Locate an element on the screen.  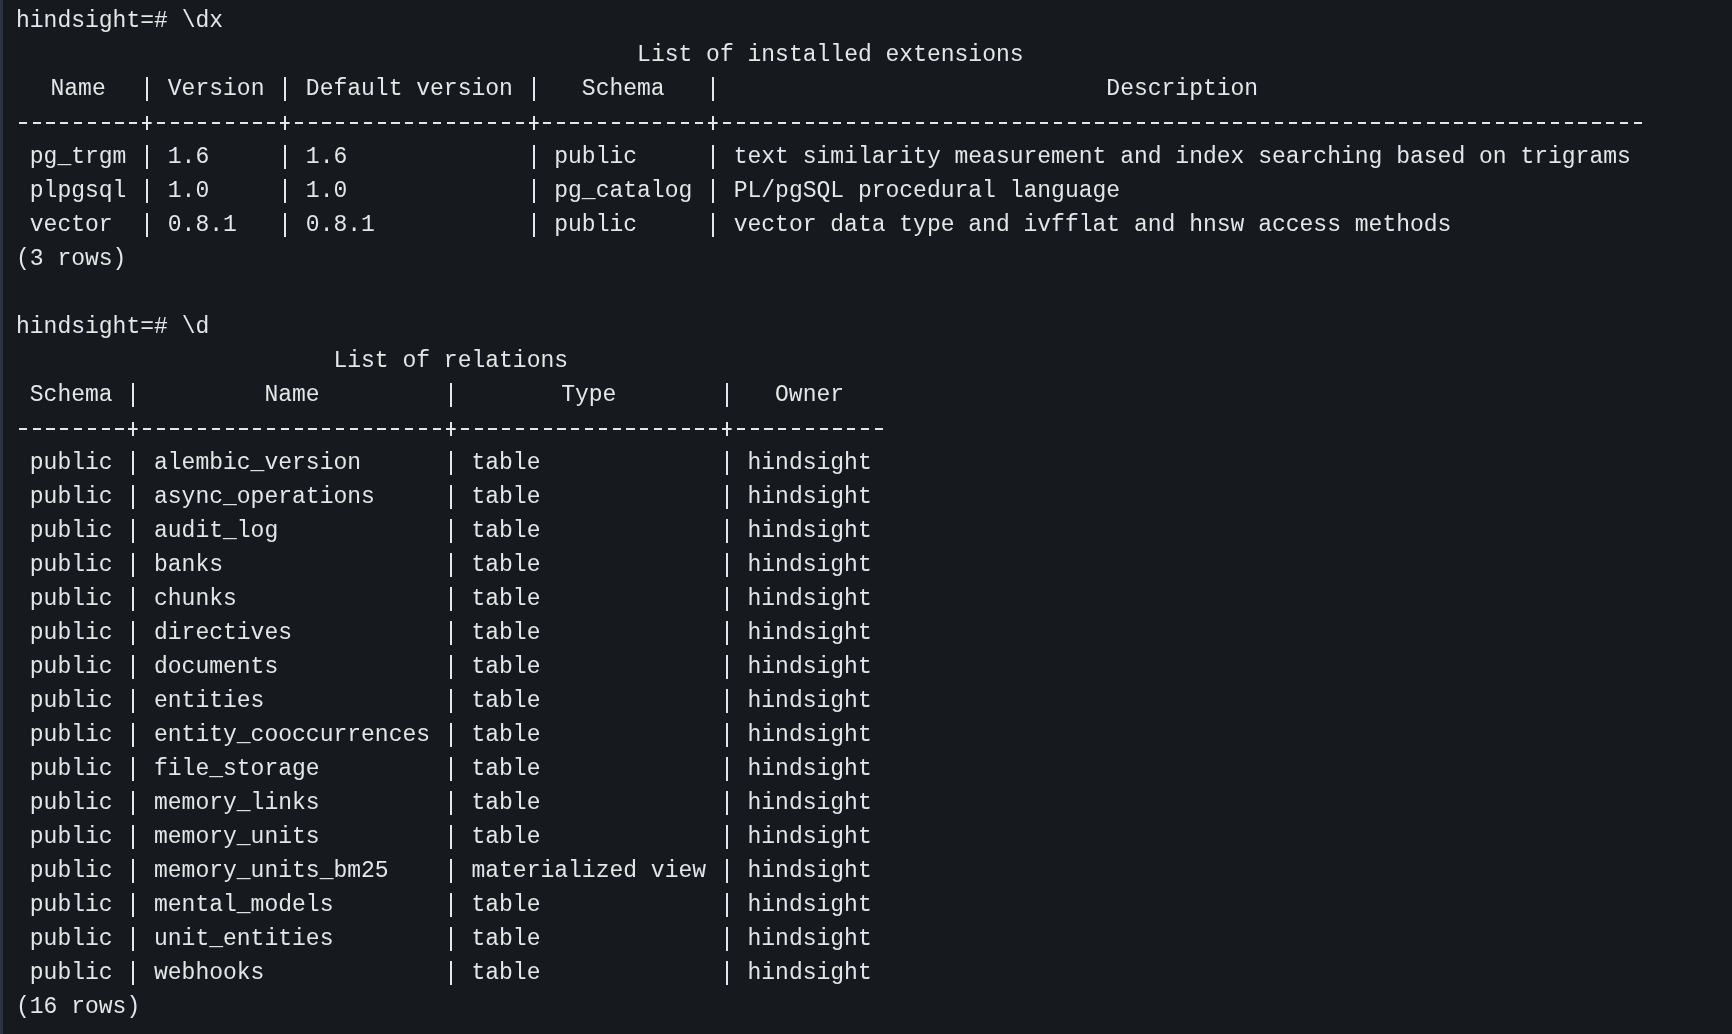
table-cell-text: chunks is located at coordinates (195, 599).